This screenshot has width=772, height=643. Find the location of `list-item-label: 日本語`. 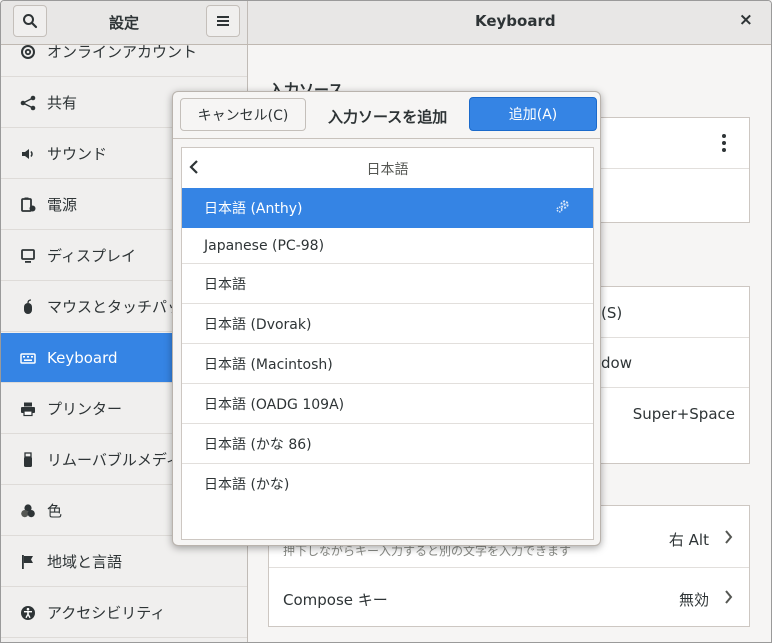

list-item-label: 日本語 is located at coordinates (225, 284).